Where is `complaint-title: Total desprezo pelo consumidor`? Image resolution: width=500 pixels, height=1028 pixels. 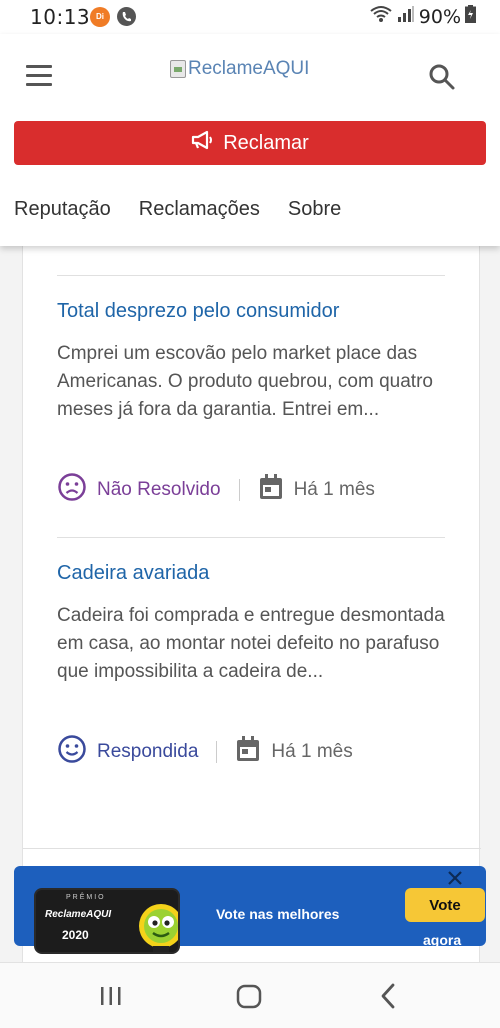 complaint-title: Total desprezo pelo consumidor is located at coordinates (198, 311).